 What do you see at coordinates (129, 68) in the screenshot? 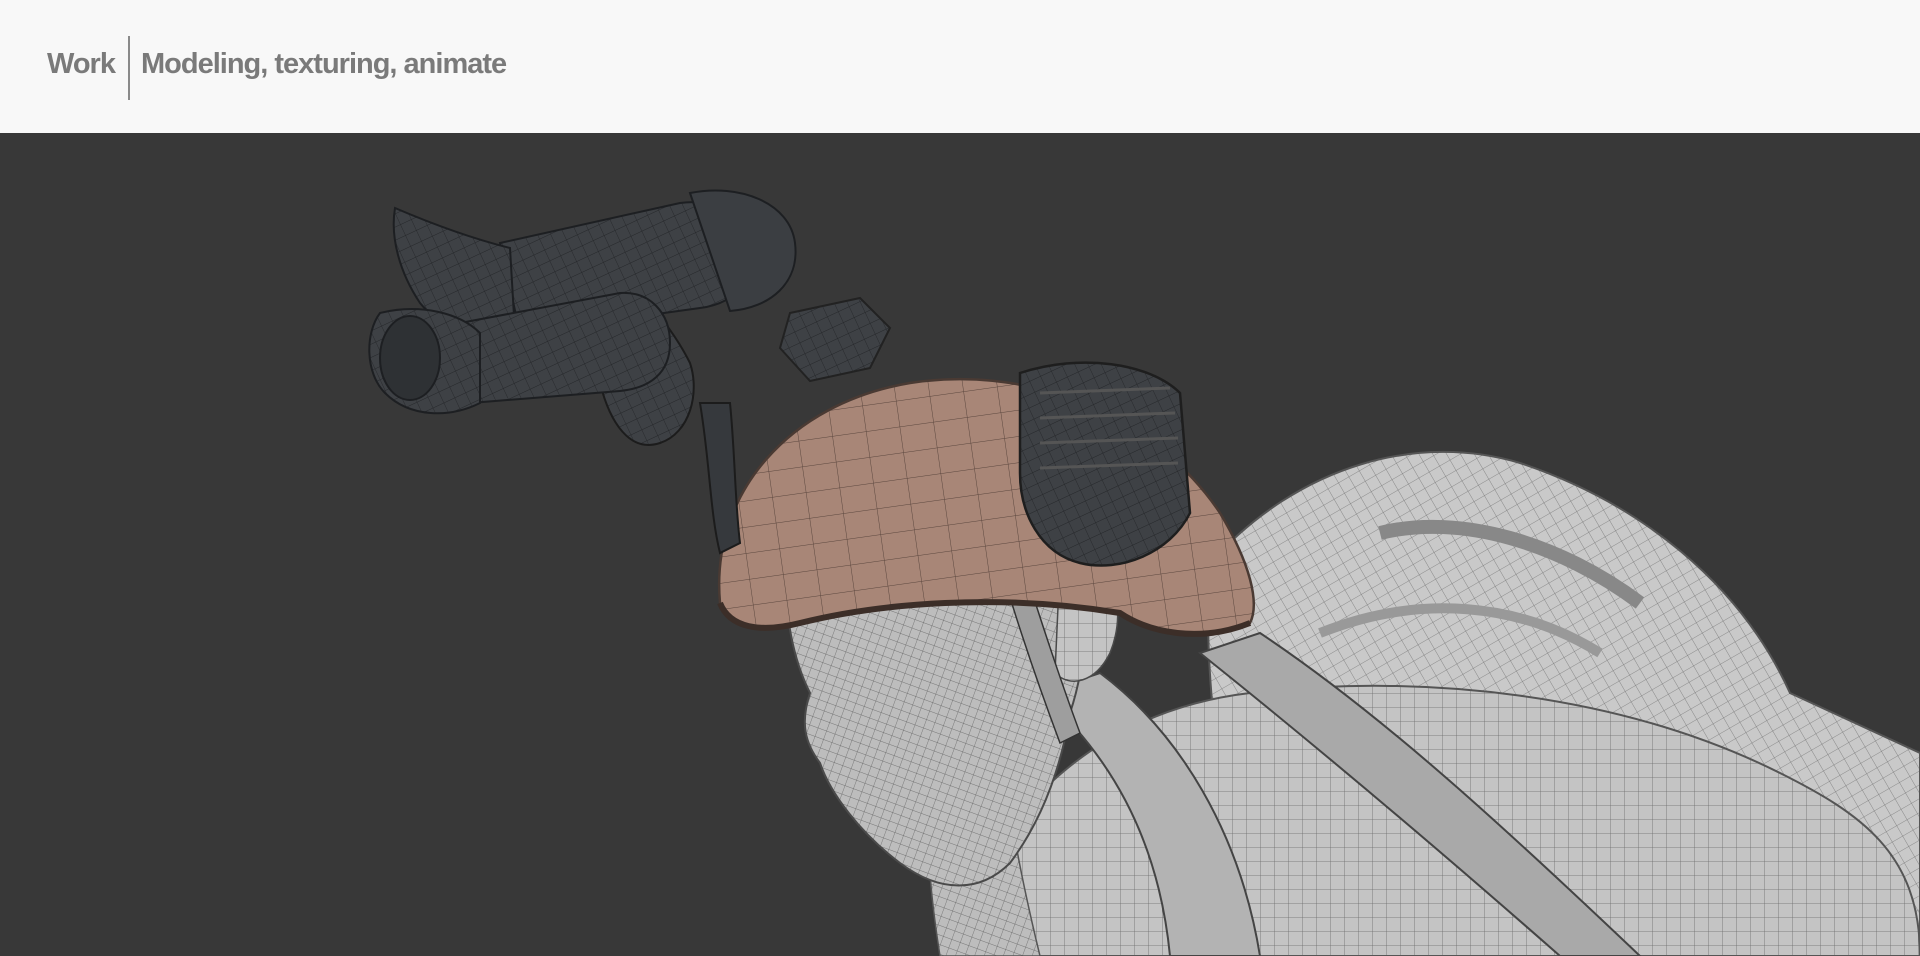
I see `header-divider` at bounding box center [129, 68].